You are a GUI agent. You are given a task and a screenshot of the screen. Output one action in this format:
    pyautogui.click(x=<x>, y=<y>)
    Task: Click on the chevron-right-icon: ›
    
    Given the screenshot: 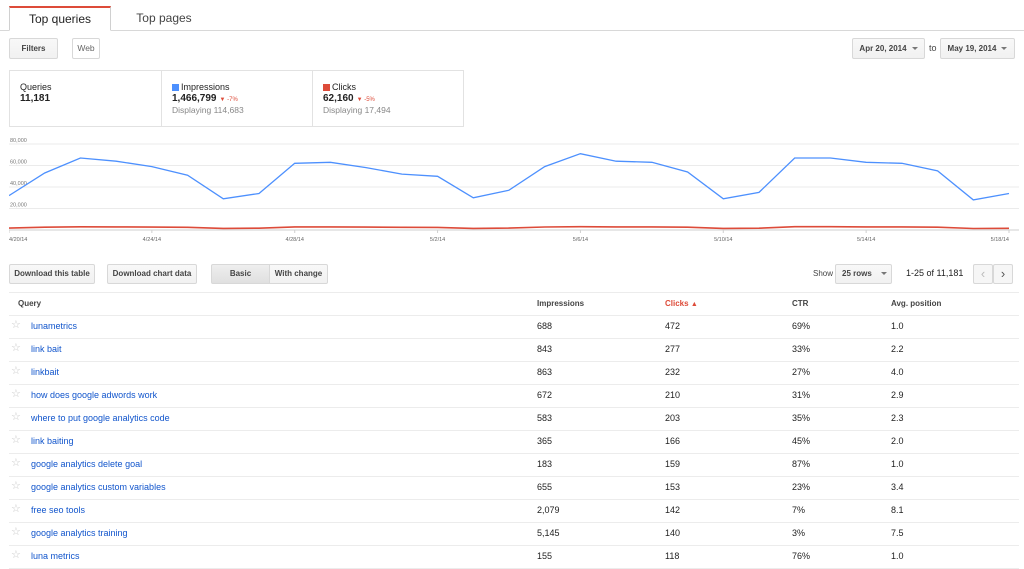 What is the action you would take?
    pyautogui.click(x=1003, y=273)
    